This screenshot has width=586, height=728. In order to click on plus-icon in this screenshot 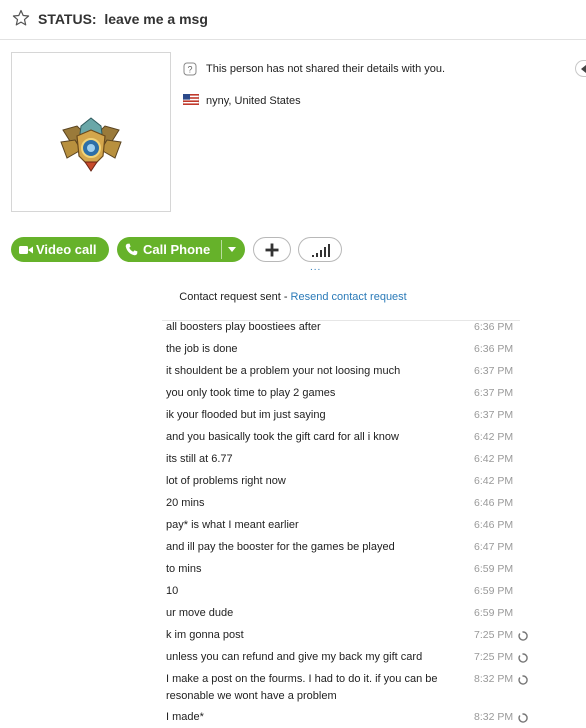, I will do `click(272, 250)`.